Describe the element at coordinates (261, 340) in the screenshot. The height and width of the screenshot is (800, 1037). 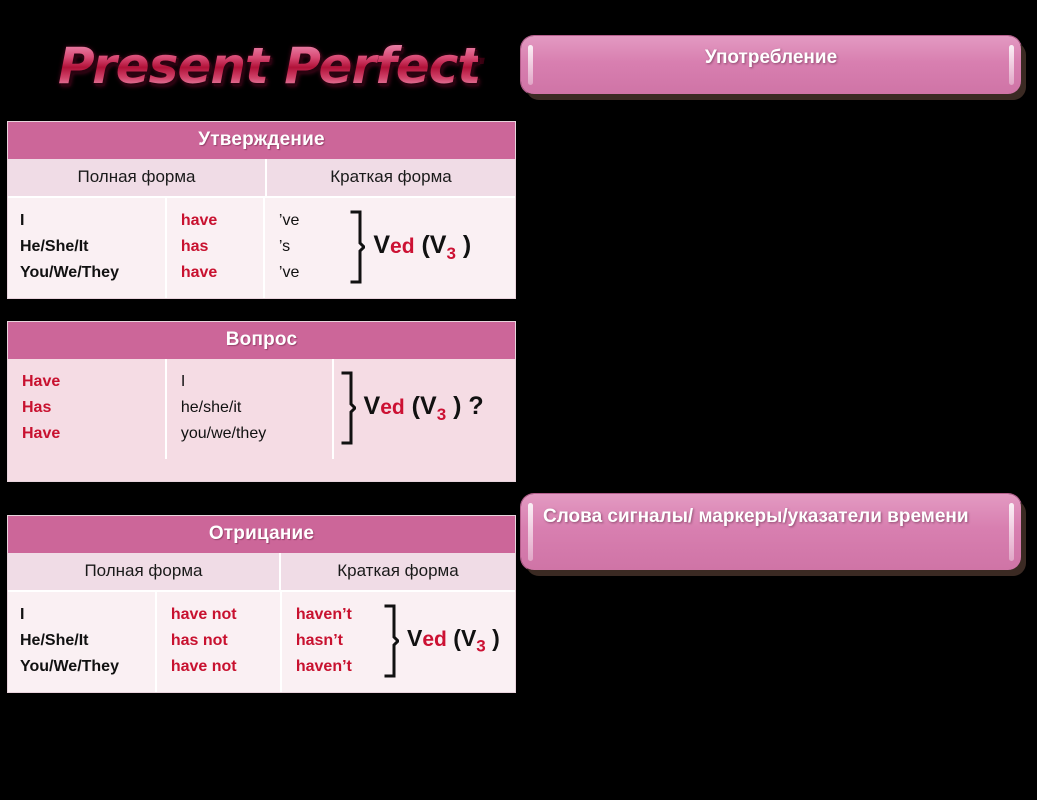
I see `table-question-header: Вопрос` at that location.